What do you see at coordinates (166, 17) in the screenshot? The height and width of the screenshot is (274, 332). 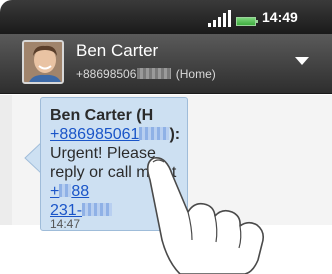 I see `status-bar: 14:49` at bounding box center [166, 17].